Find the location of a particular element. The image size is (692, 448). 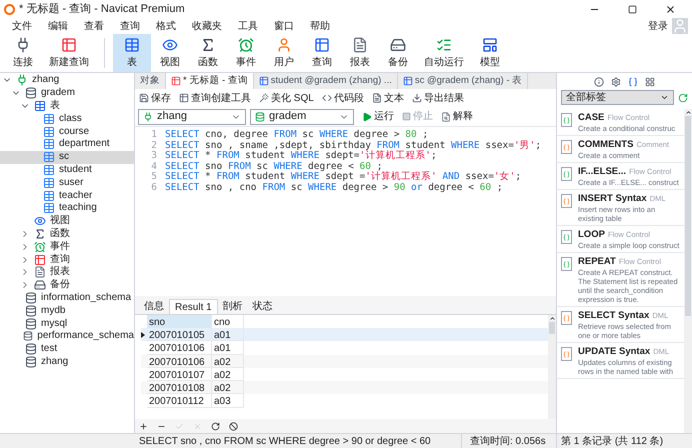

tree-item: student is located at coordinates (67, 170).